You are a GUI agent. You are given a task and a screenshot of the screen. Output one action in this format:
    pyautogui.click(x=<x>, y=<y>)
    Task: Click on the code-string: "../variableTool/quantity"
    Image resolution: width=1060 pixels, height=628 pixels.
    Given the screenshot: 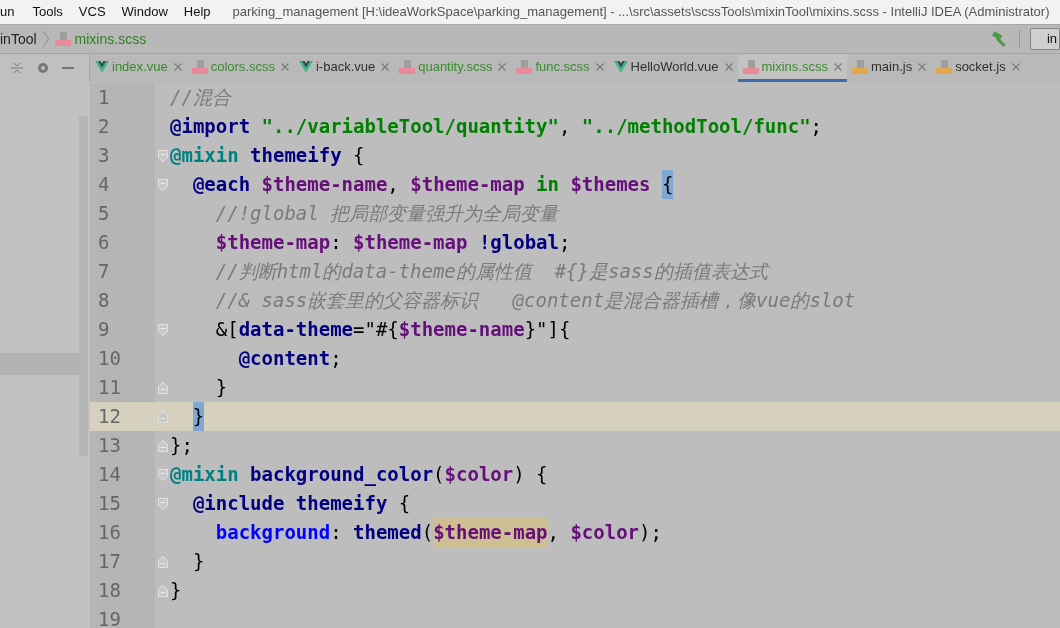 What is the action you would take?
    pyautogui.click(x=410, y=126)
    